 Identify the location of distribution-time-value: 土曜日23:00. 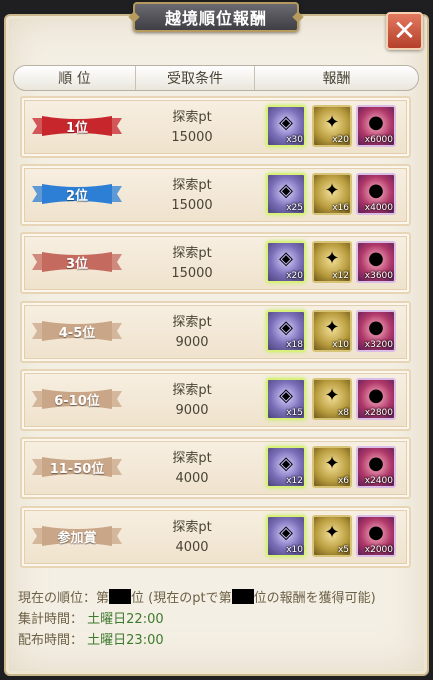
(125, 640).